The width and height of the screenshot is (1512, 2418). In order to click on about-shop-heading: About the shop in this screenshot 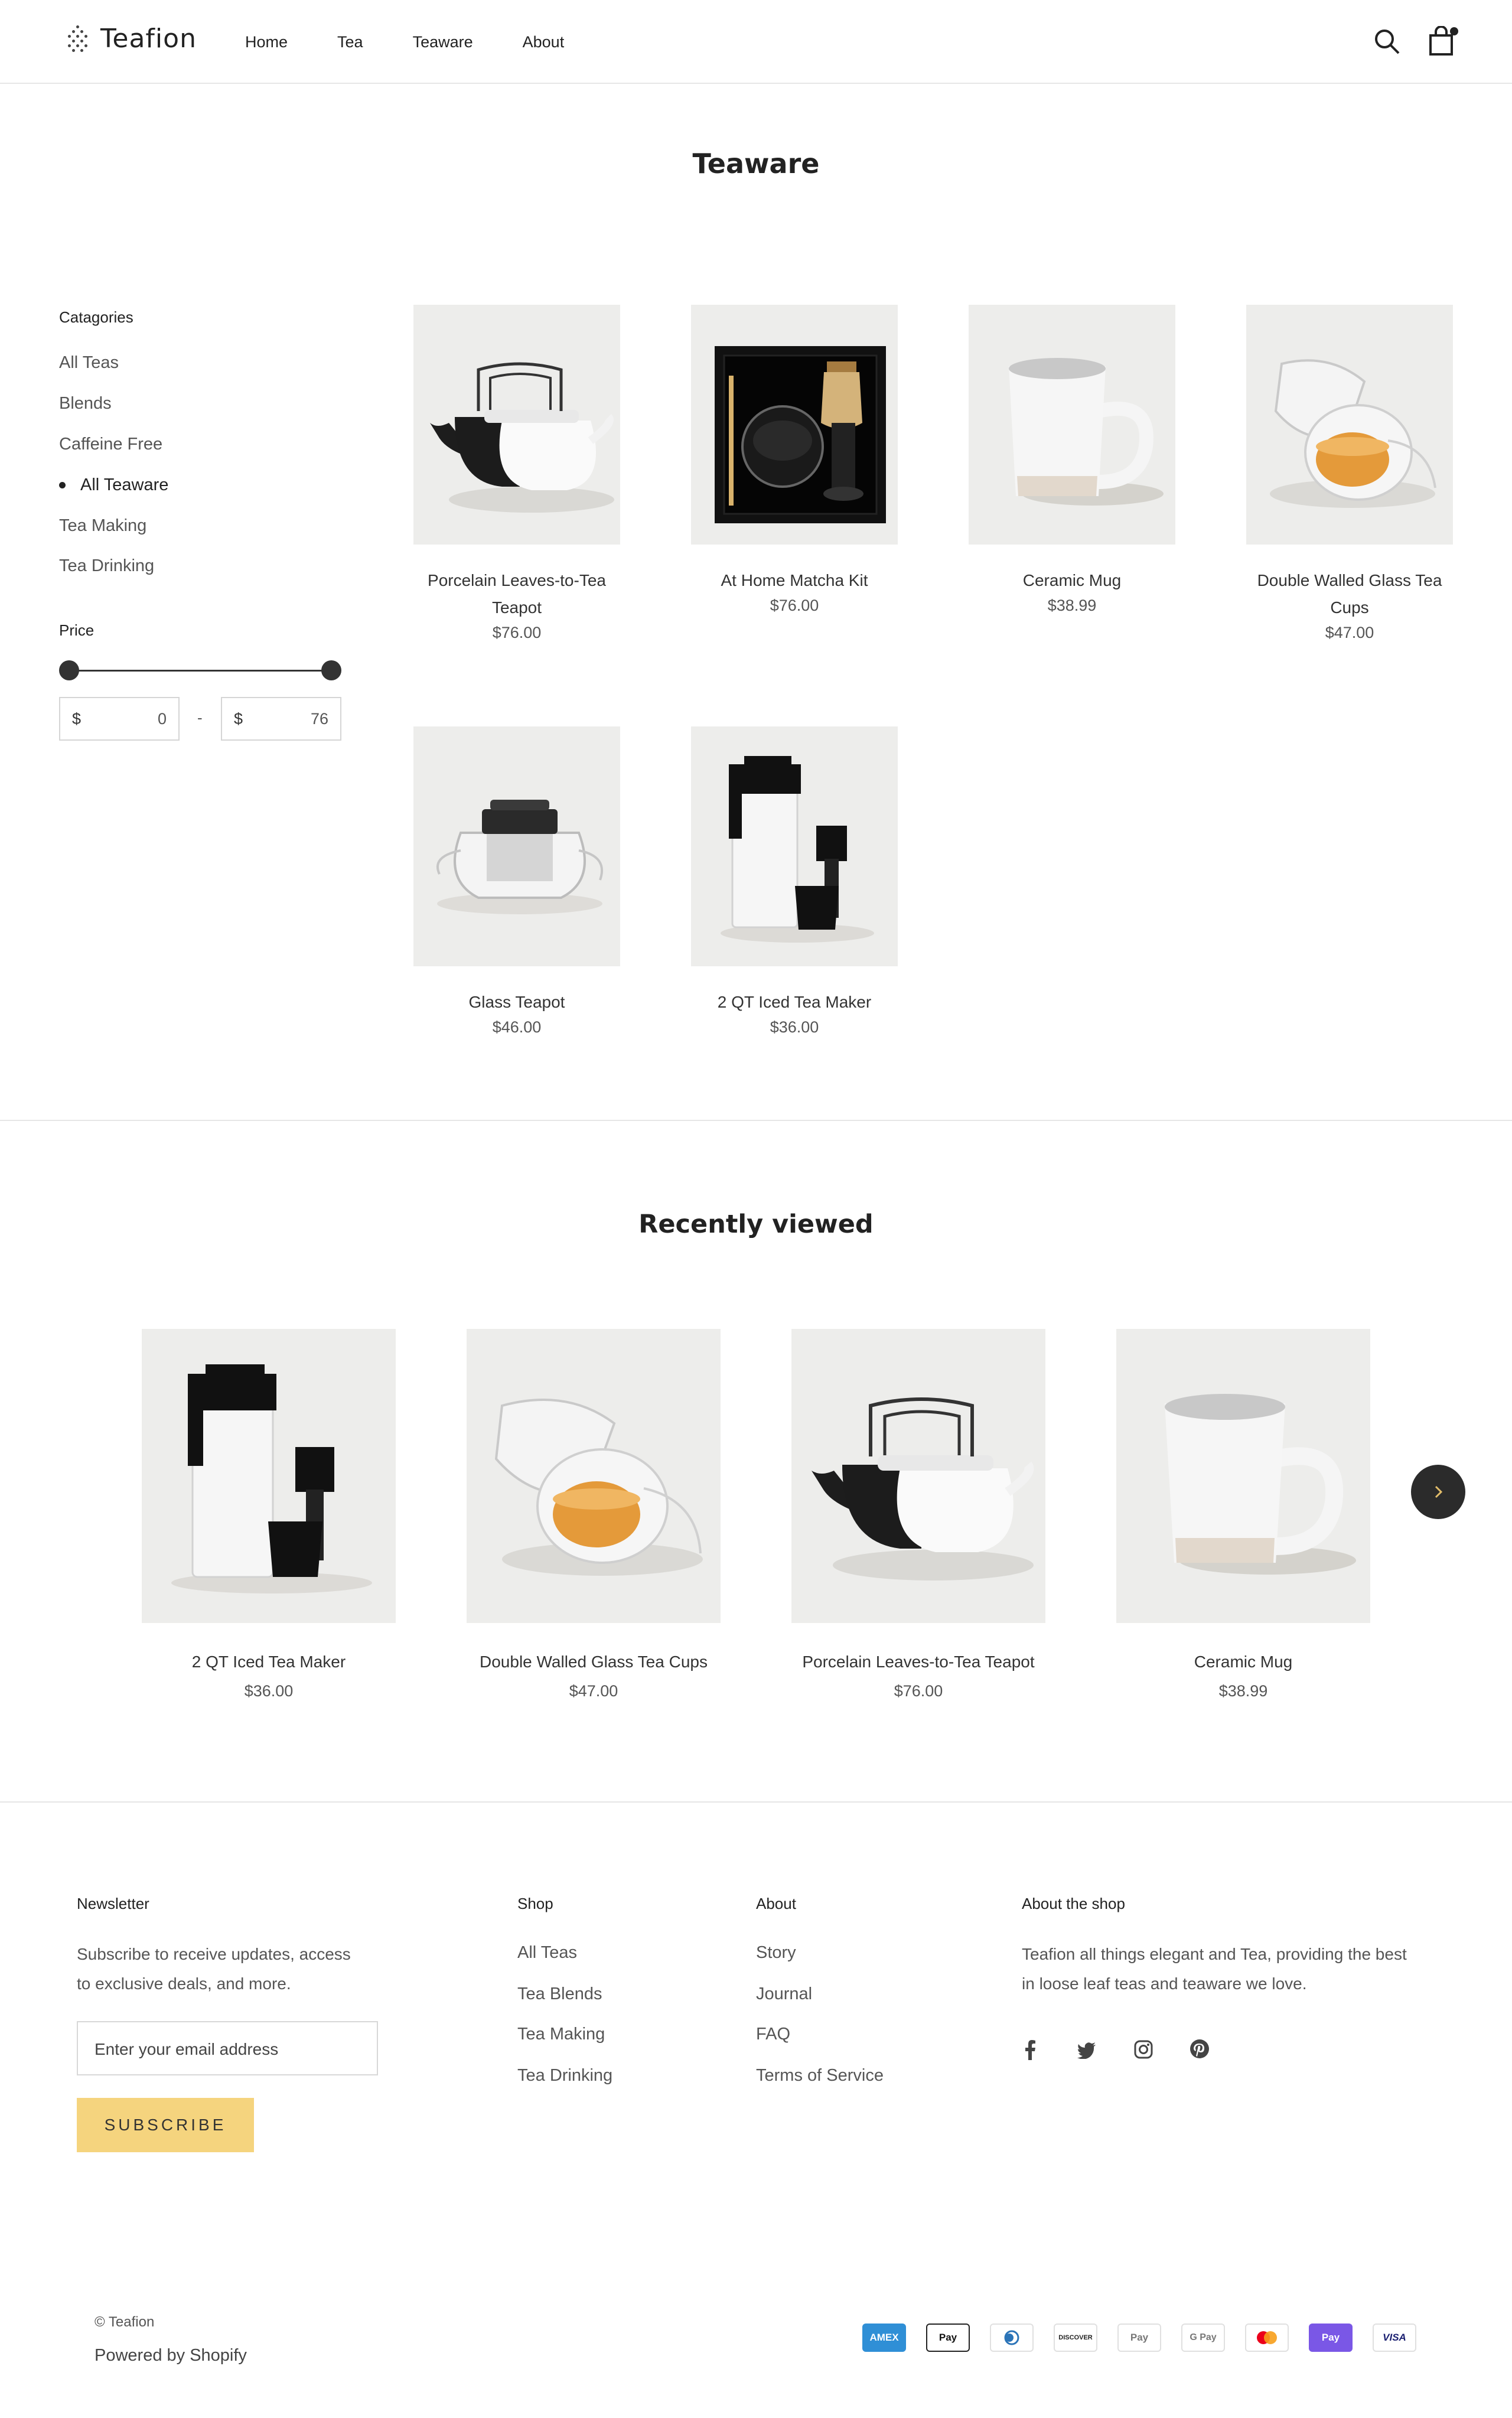, I will do `click(1073, 1903)`.